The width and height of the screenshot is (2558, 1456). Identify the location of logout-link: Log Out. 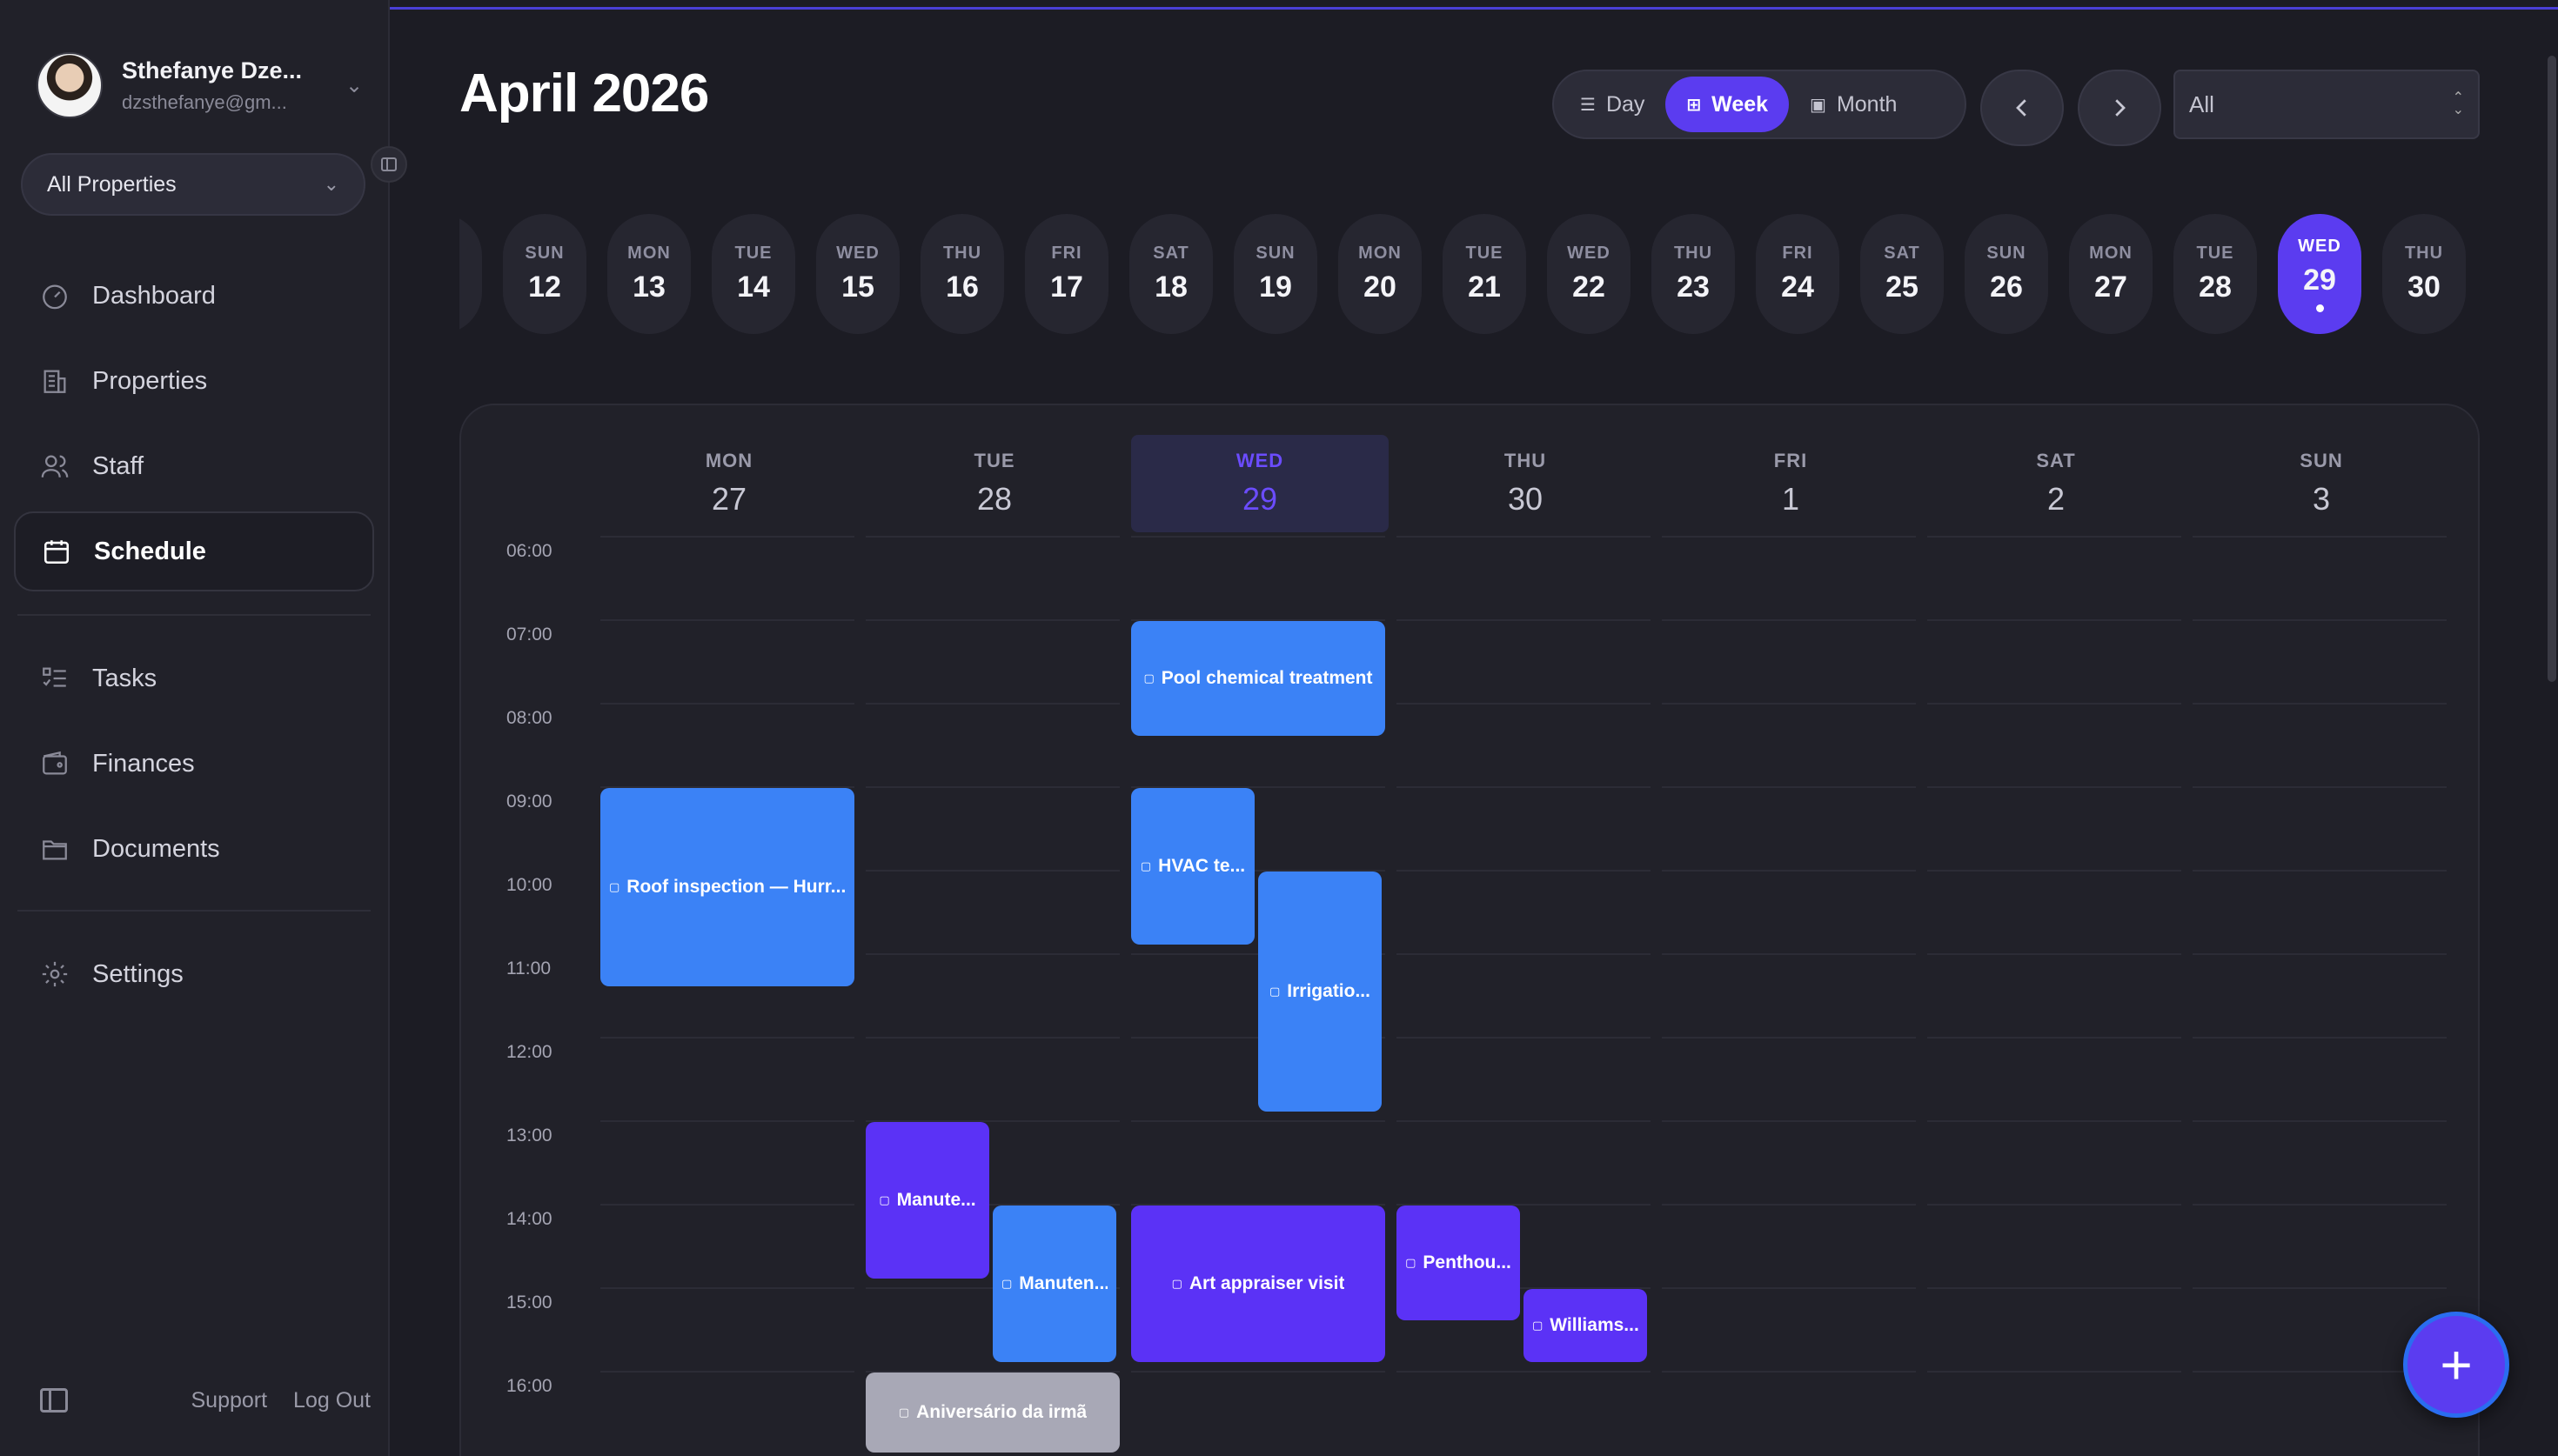
(332, 1400).